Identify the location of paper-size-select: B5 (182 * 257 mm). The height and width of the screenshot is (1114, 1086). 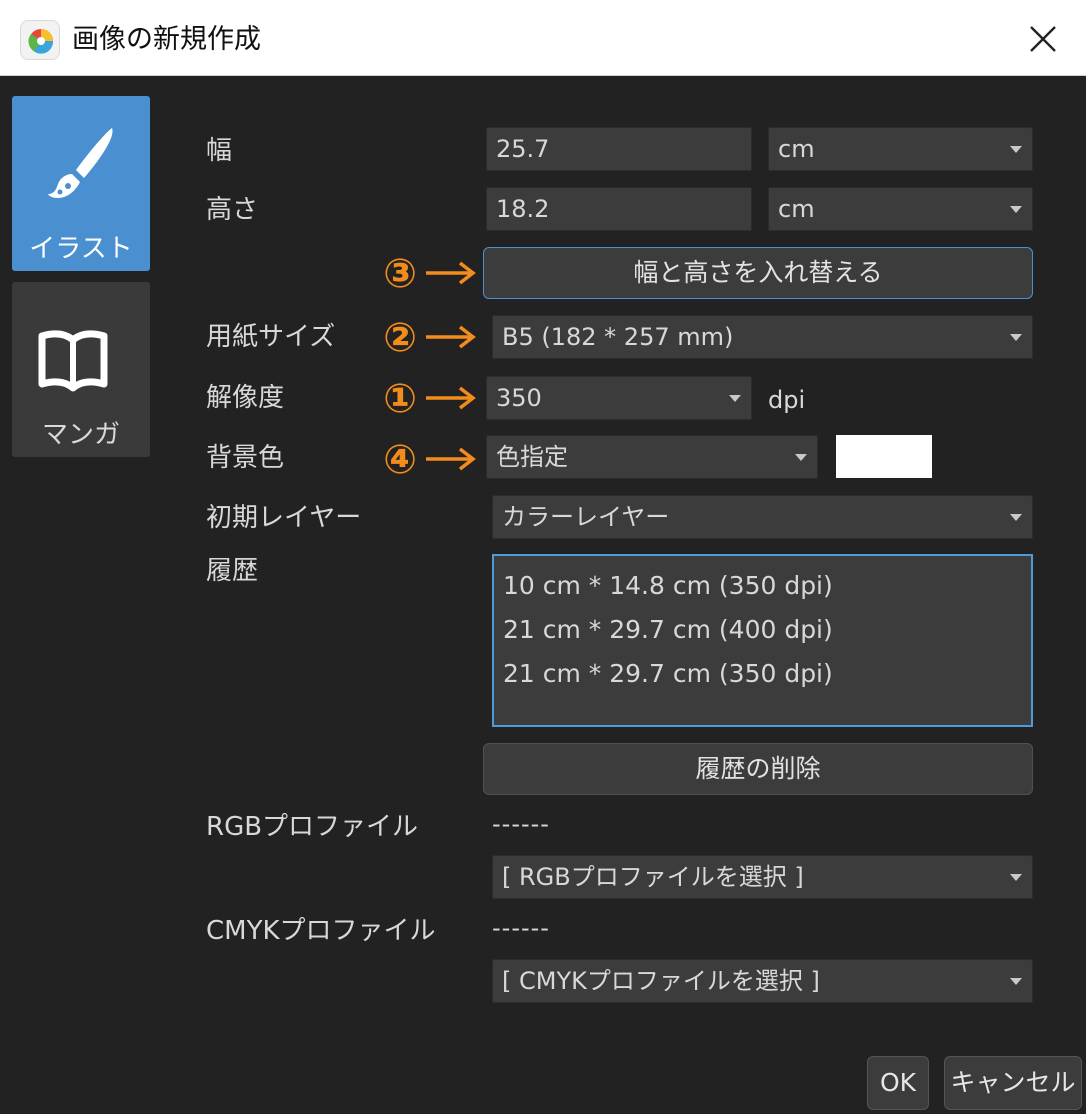
(762, 337).